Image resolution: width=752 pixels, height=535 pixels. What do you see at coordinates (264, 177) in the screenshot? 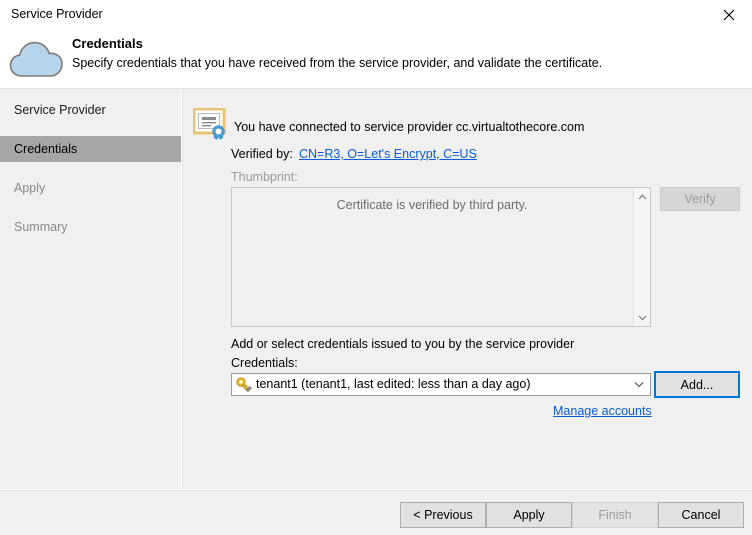
I see `thumbprint-label: Thumbprint:` at bounding box center [264, 177].